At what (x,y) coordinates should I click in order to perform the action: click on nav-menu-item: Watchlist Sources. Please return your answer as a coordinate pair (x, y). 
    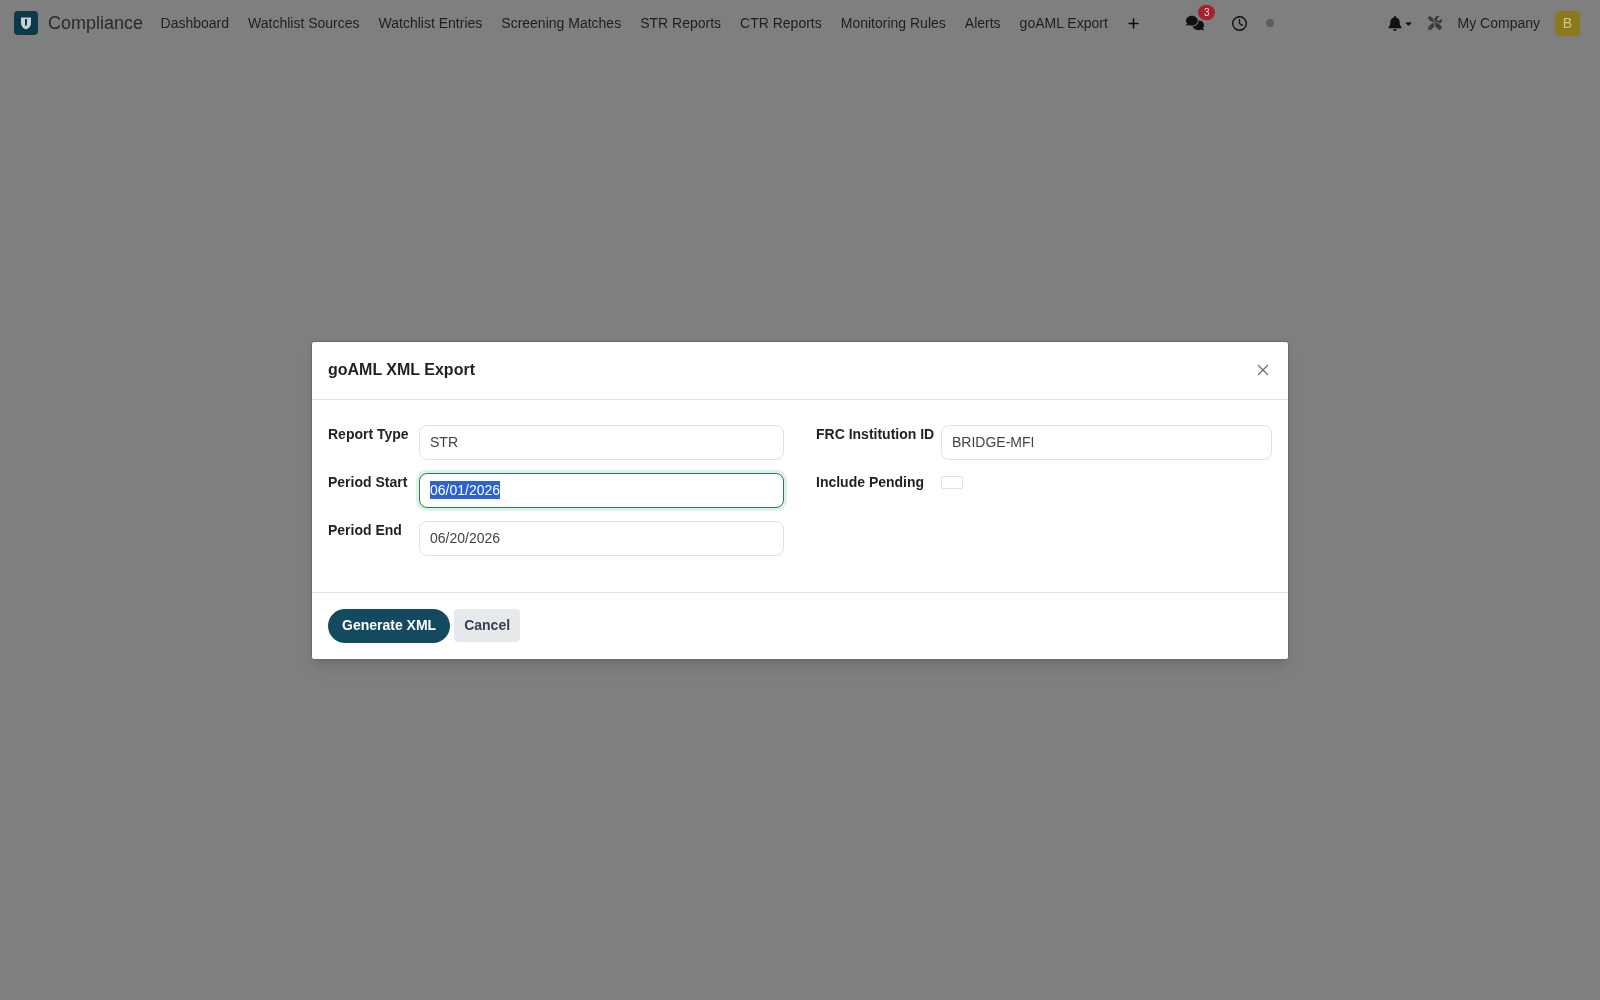
    Looking at the image, I should click on (304, 23).